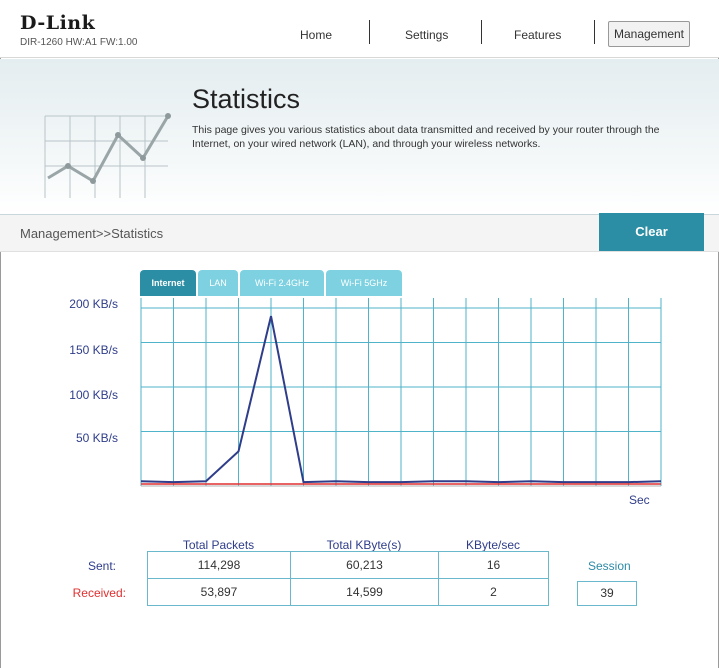 This screenshot has width=719, height=668. Describe the element at coordinates (92, 233) in the screenshot. I see `breadcrumb: Management>>Statistics` at that location.